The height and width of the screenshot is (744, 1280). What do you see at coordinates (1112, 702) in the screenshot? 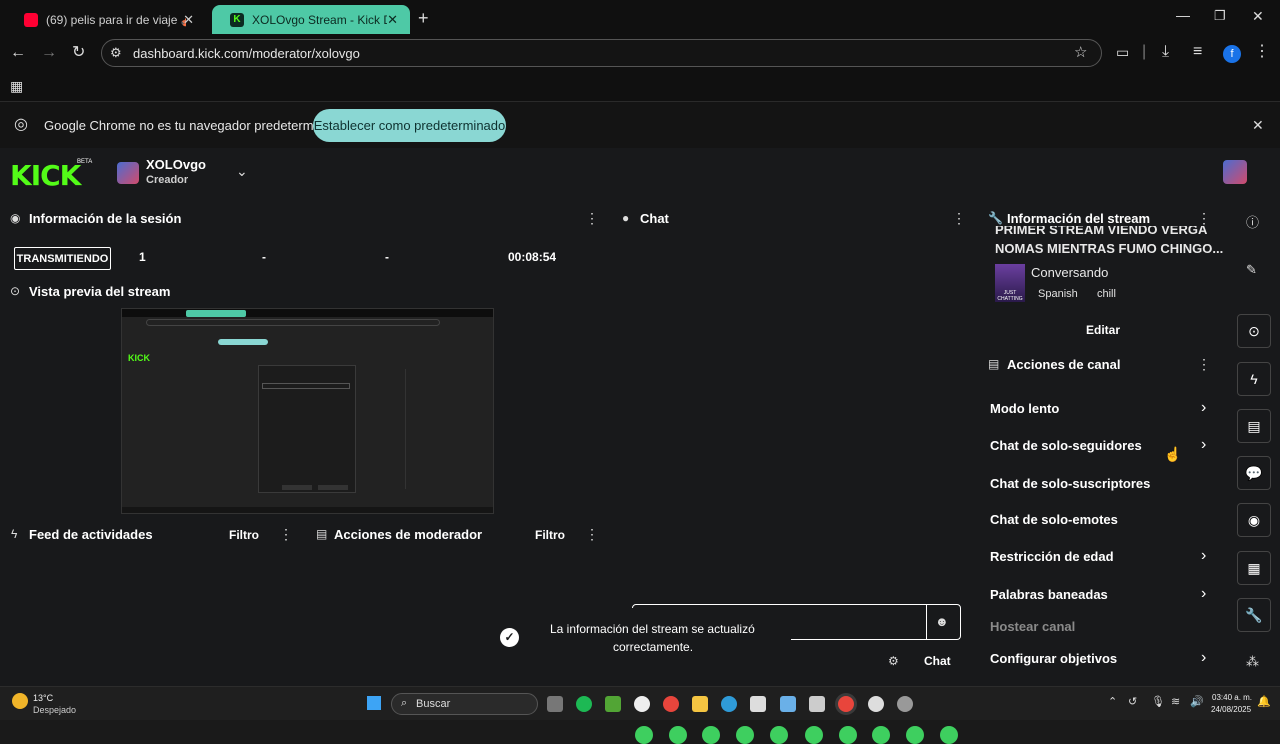
I see `tray-chevron-icon: ⌃` at bounding box center [1112, 702].